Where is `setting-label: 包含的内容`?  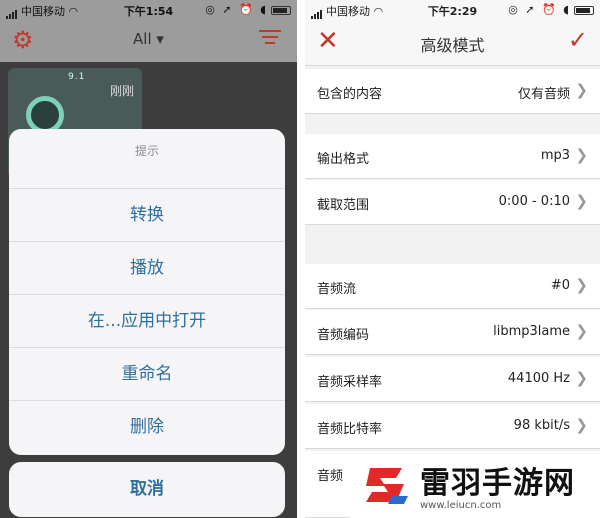
setting-label: 包含的内容 is located at coordinates (350, 94).